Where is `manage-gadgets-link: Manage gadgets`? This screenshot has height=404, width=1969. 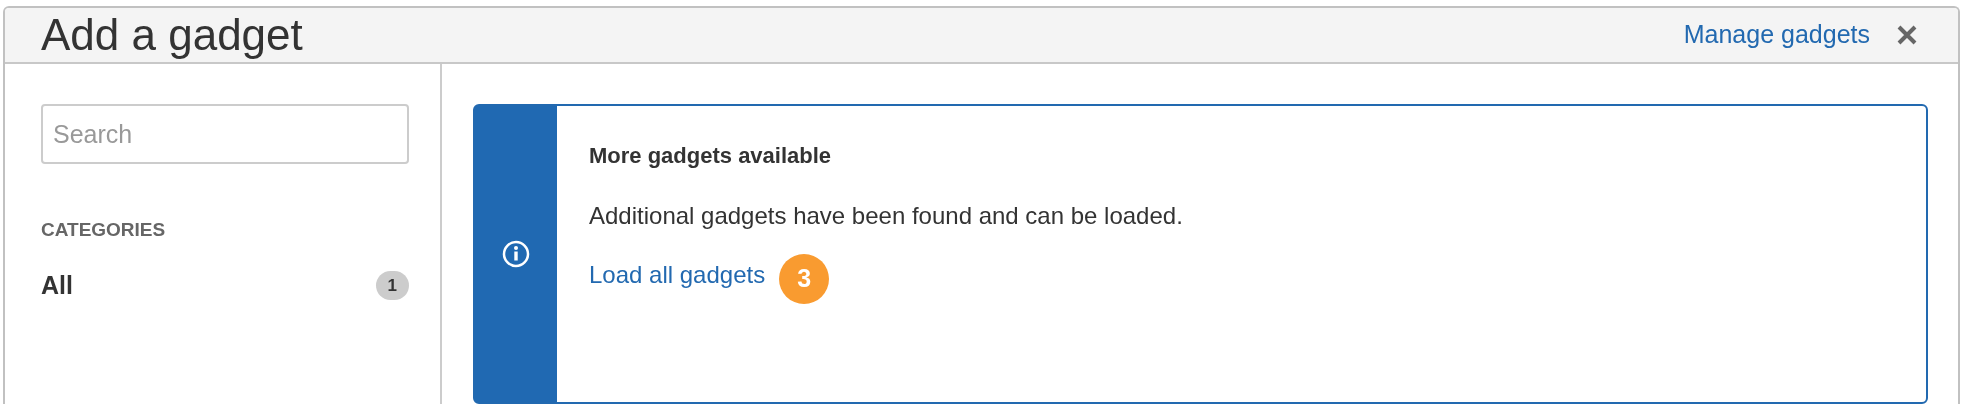 manage-gadgets-link: Manage gadgets is located at coordinates (1776, 35).